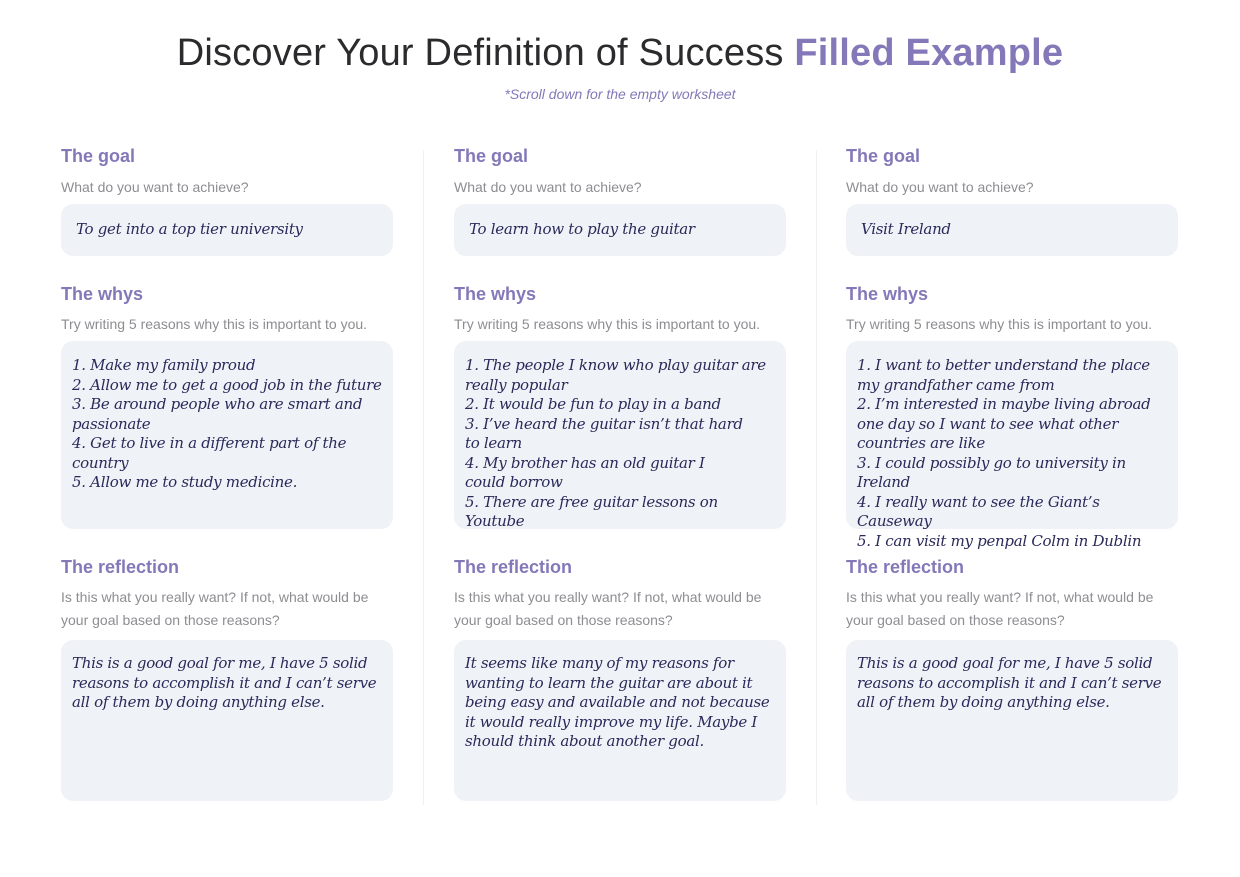 Image resolution: width=1240 pixels, height=877 pixels. Describe the element at coordinates (620, 230) in the screenshot. I see `goal-answer-field: To learn how to play the guitar` at that location.